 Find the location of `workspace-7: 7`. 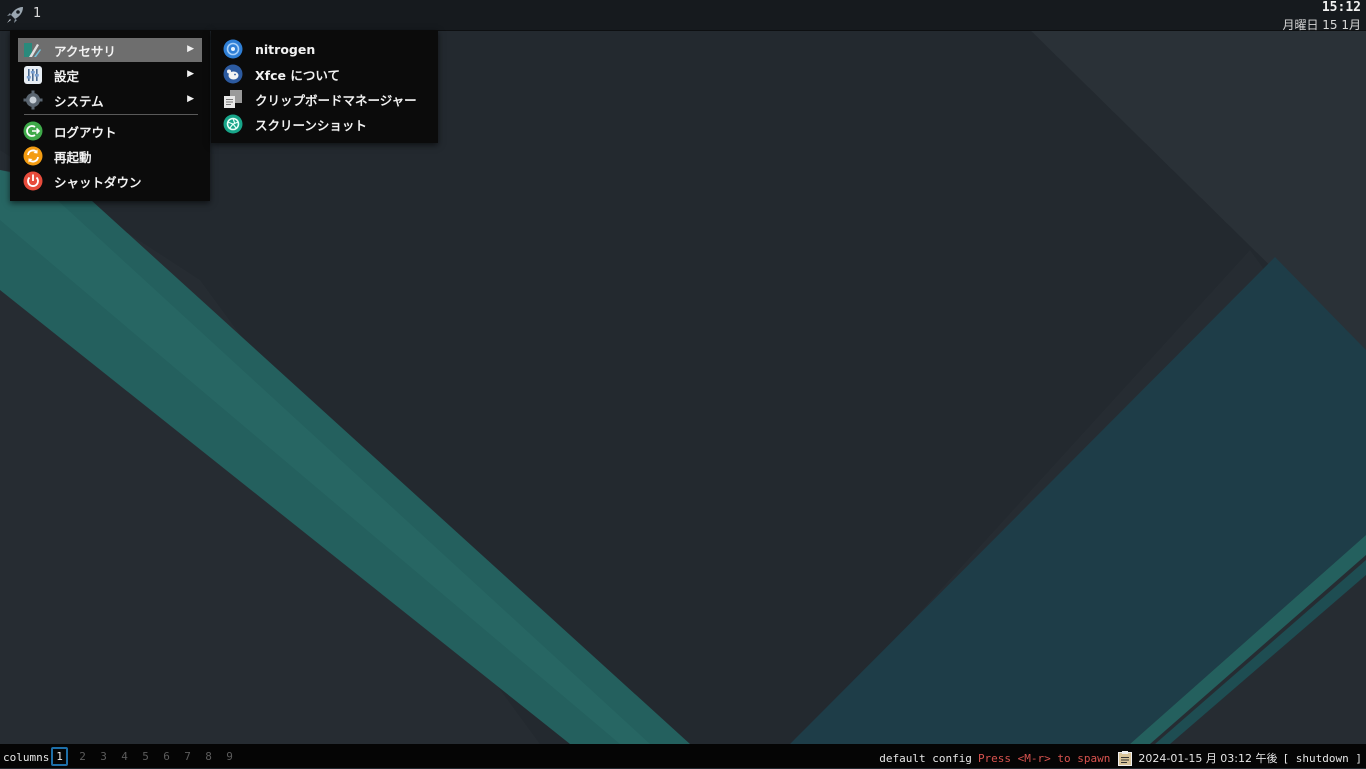

workspace-7: 7 is located at coordinates (187, 756).